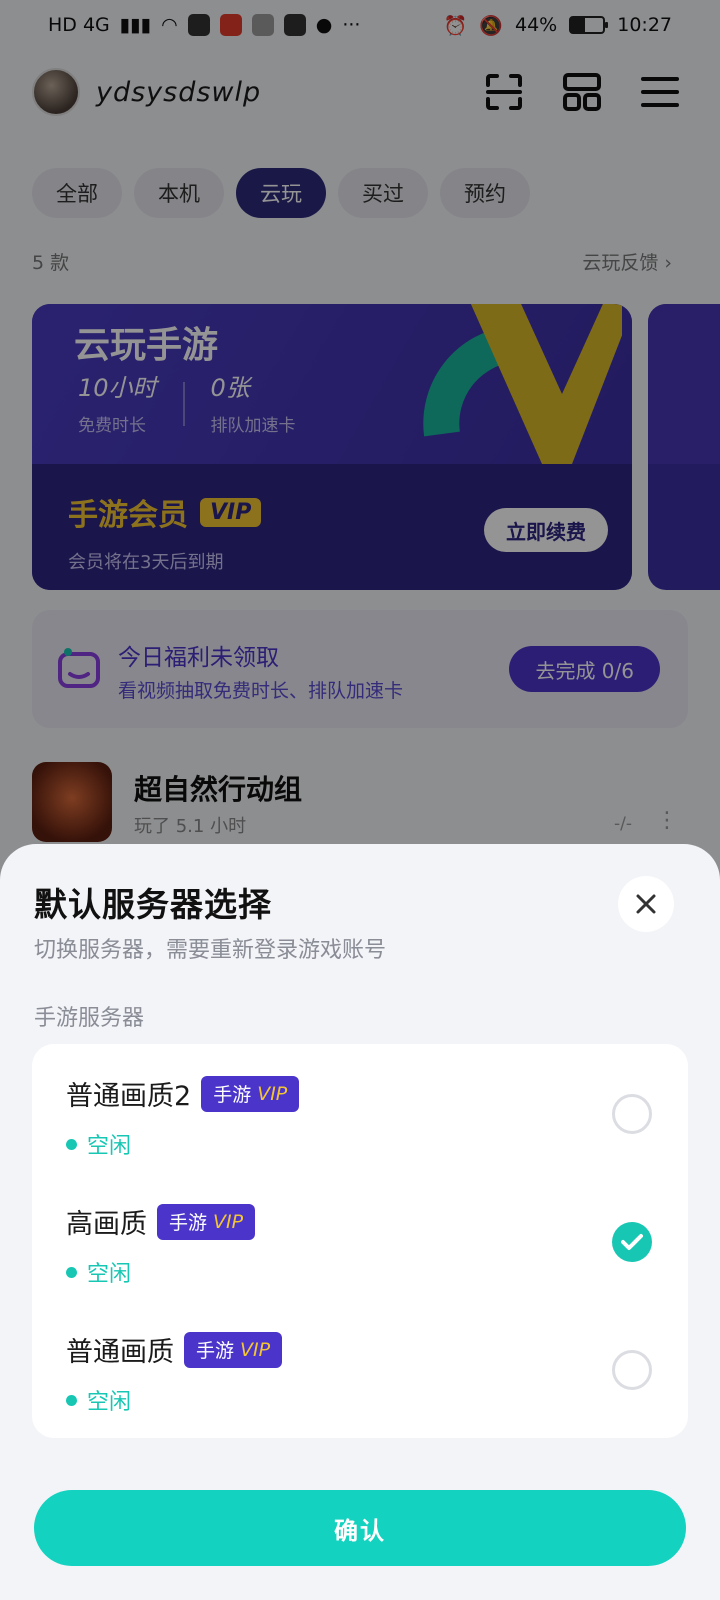 The height and width of the screenshot is (1600, 720). I want to click on server-option-normal-2: 普通画质2 手游 VIP 空闲, so click(360, 1108).